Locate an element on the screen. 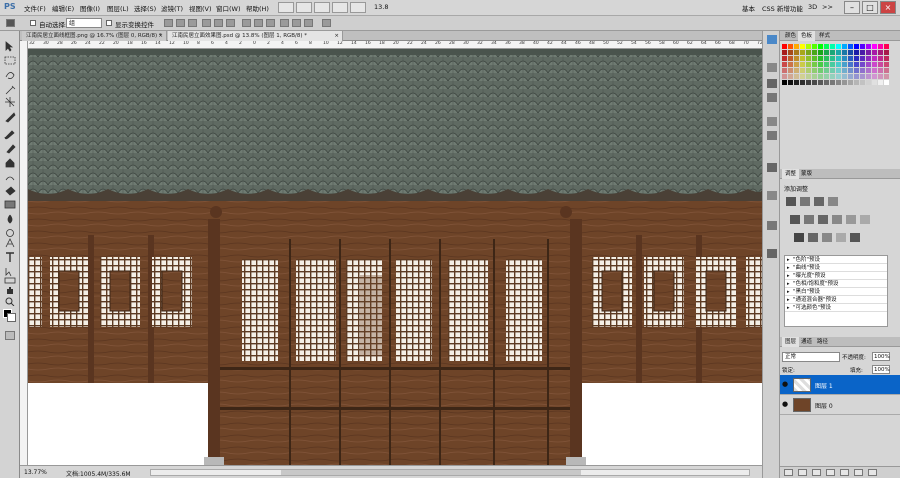 This screenshot has width=900, height=478. menu-help: 帮助(H) is located at coordinates (257, 8).